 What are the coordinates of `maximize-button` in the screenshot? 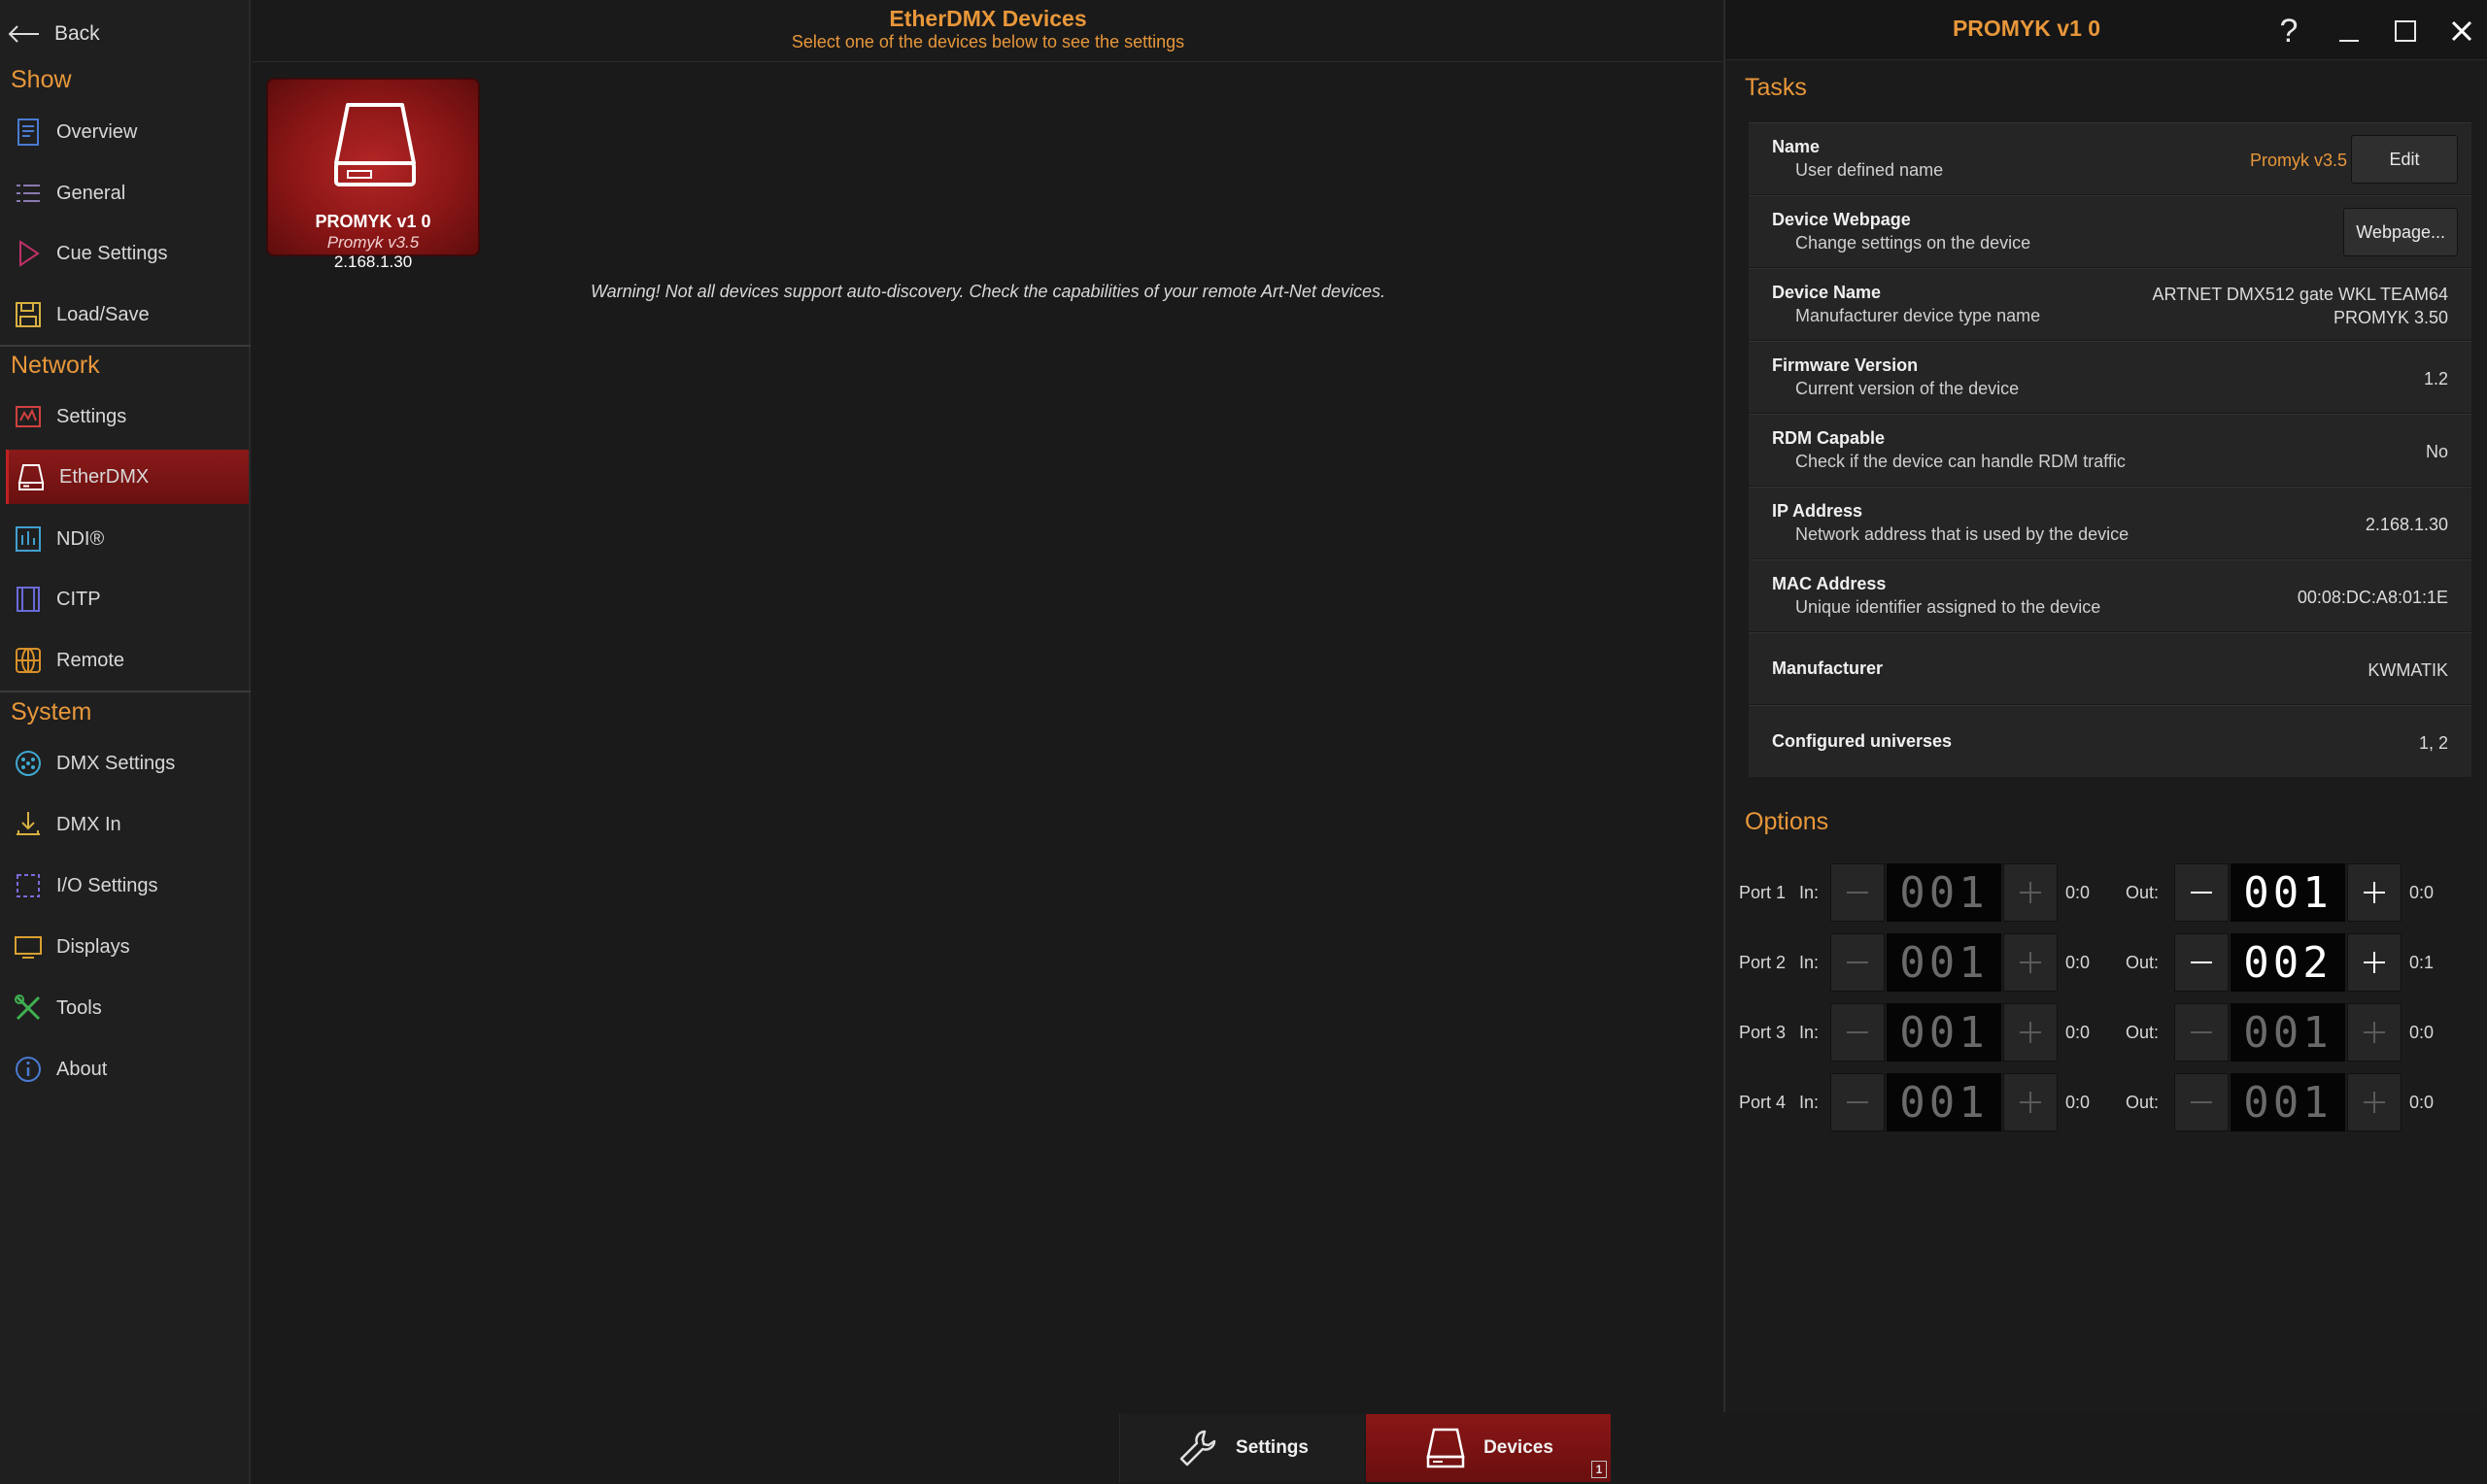 It's located at (2405, 31).